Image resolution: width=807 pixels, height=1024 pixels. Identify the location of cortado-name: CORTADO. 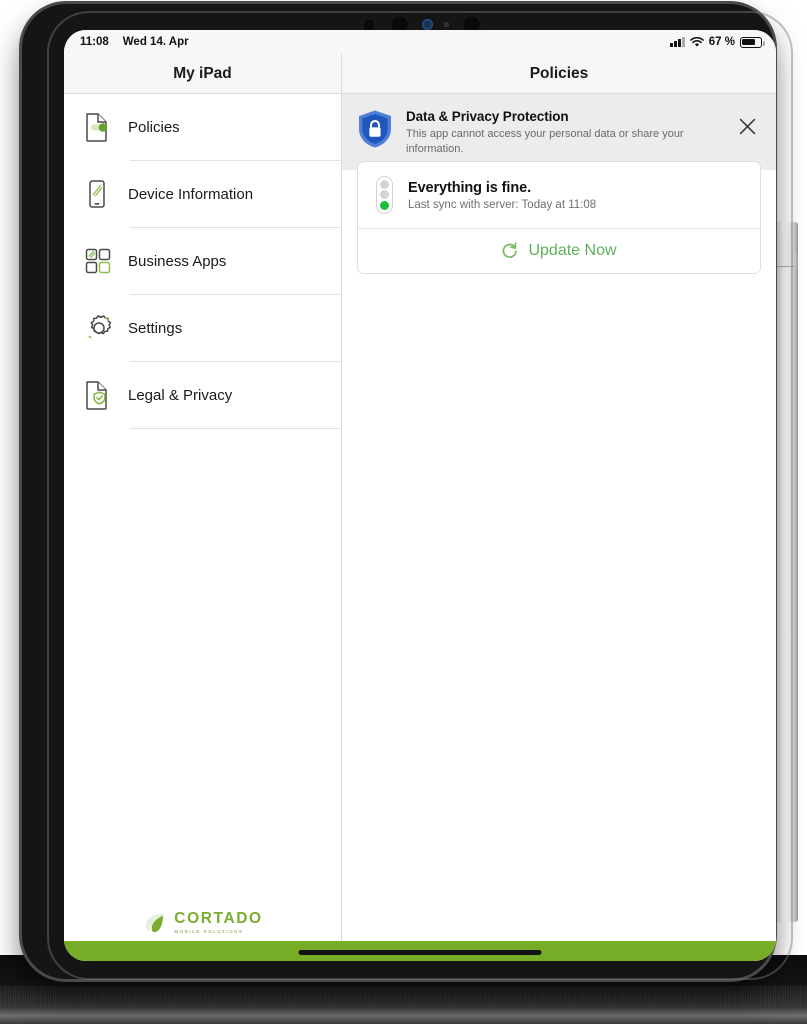
(218, 919).